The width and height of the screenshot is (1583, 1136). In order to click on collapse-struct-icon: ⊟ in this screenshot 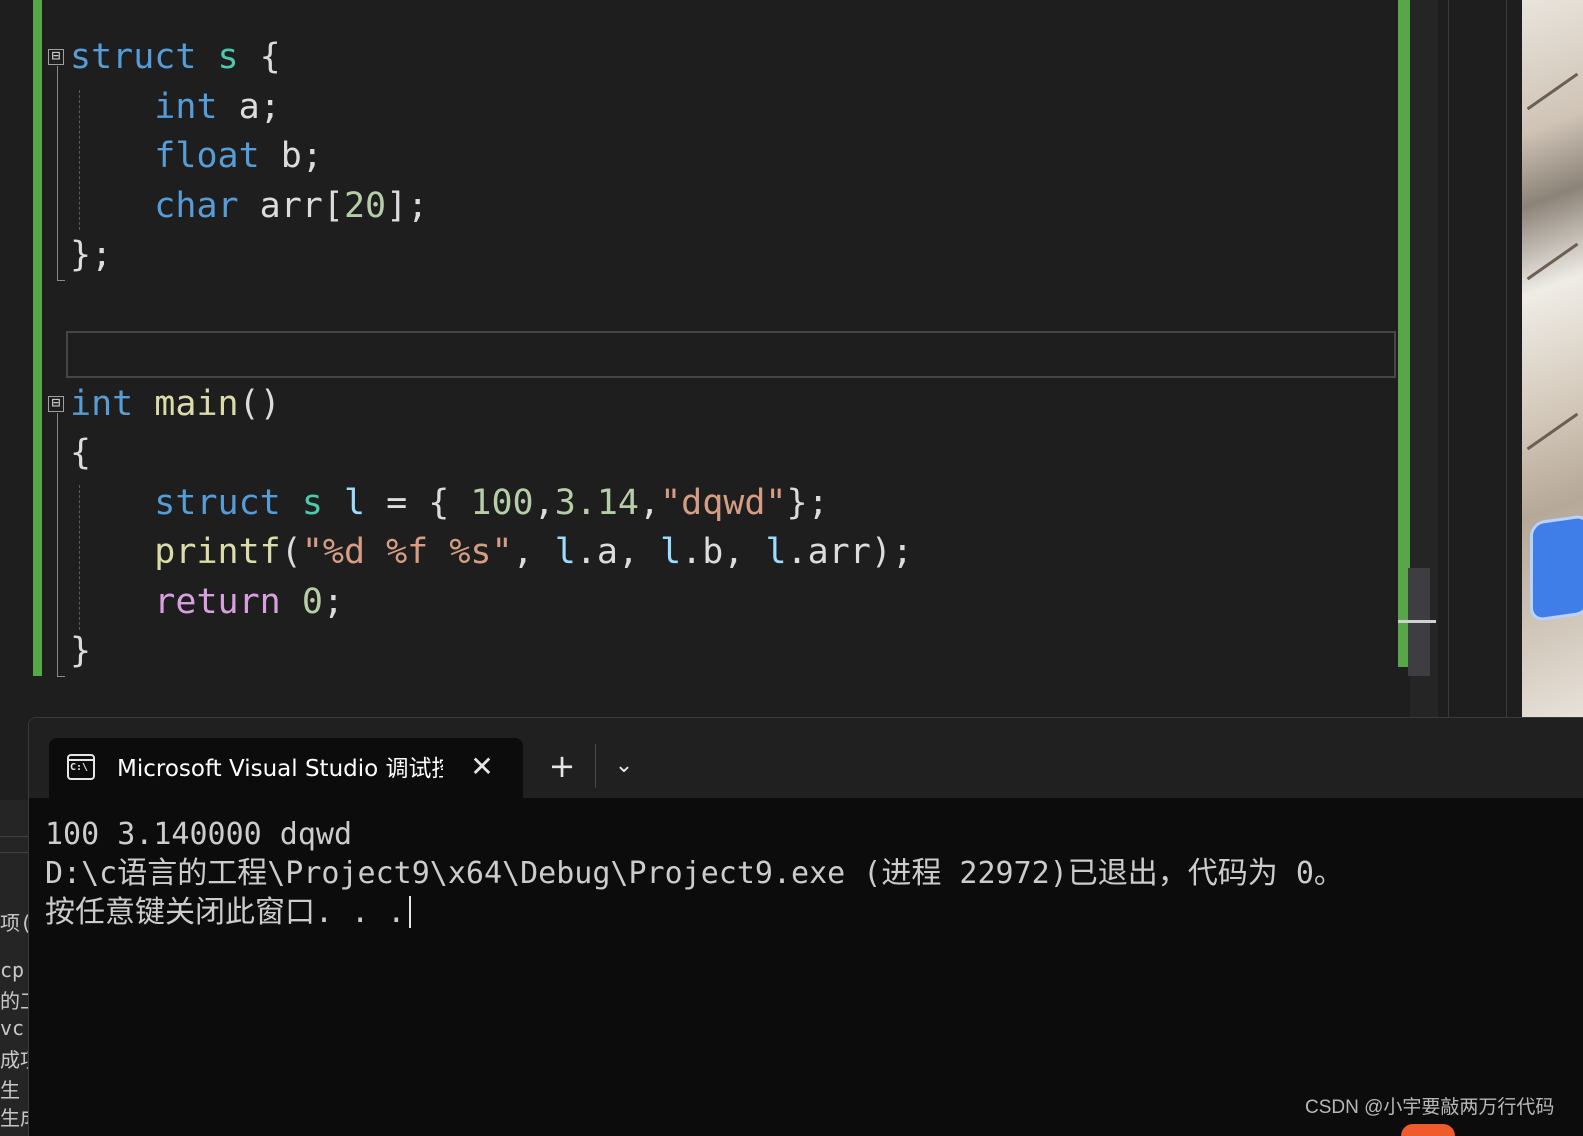, I will do `click(56, 57)`.